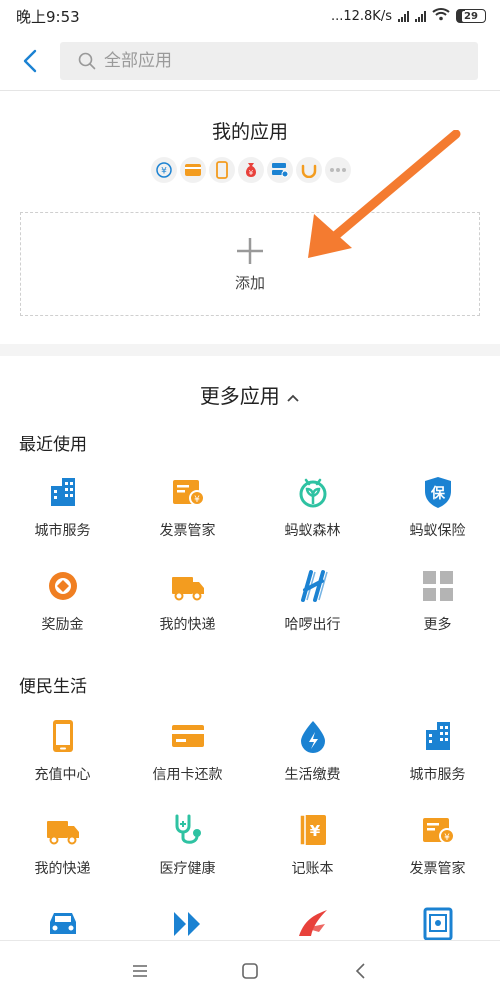  Describe the element at coordinates (187, 531) in the screenshot. I see `recent-app-label: 发票管家` at that location.